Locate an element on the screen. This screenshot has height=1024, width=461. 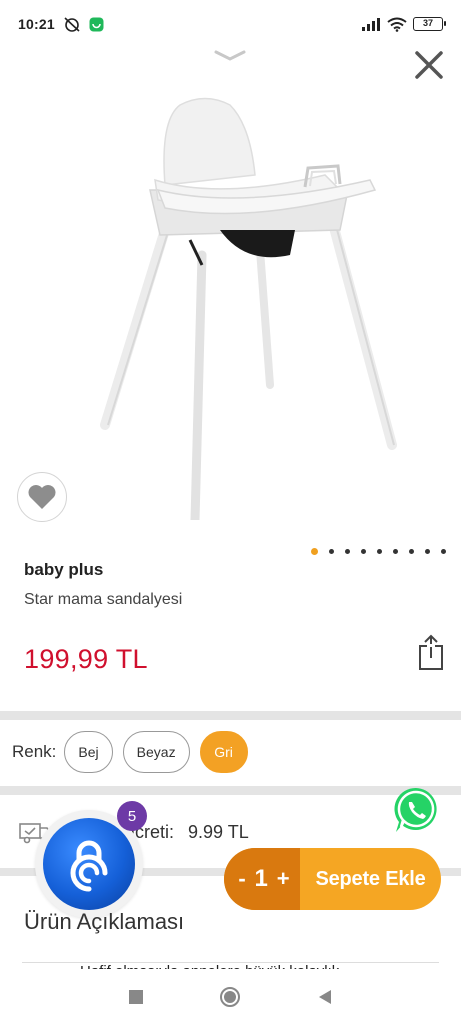
description-preview: Hafif olmasıyla annelere büyük kolaylık is located at coordinates (209, 965).